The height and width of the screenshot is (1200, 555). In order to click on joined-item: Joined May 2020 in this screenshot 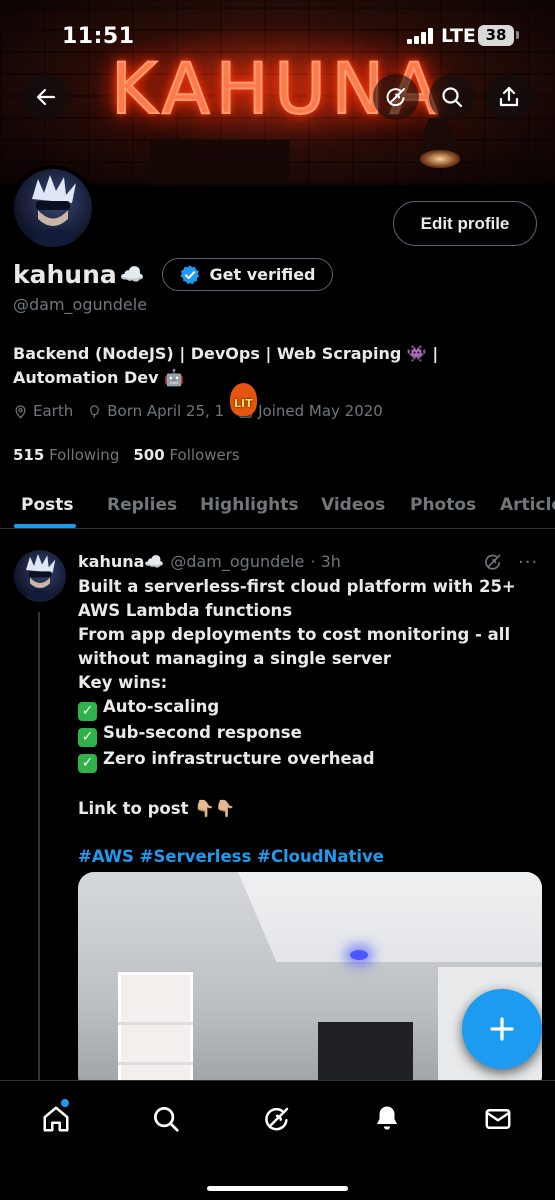, I will do `click(310, 411)`.